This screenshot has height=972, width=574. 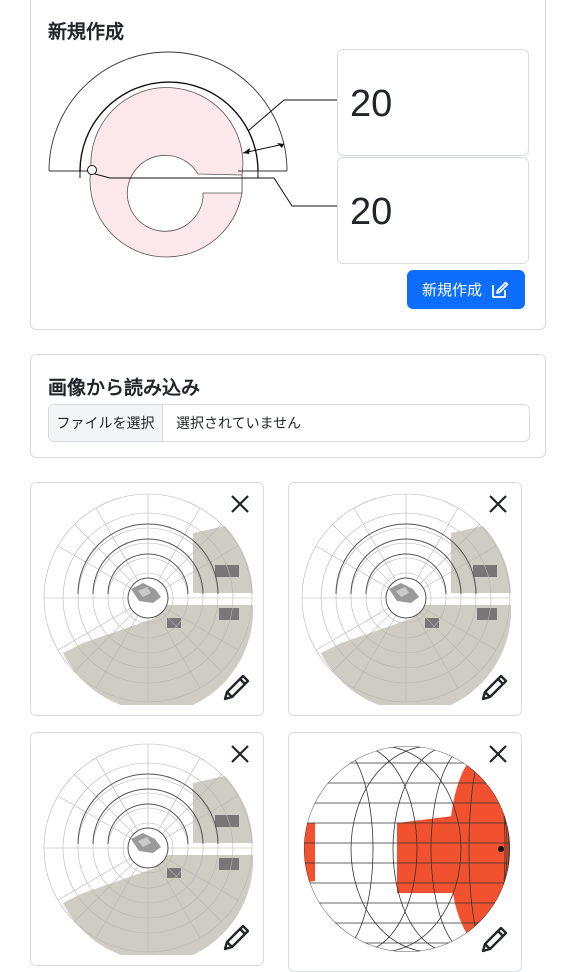 What do you see at coordinates (433, 210) in the screenshot?
I see `gap-value-box: 20` at bounding box center [433, 210].